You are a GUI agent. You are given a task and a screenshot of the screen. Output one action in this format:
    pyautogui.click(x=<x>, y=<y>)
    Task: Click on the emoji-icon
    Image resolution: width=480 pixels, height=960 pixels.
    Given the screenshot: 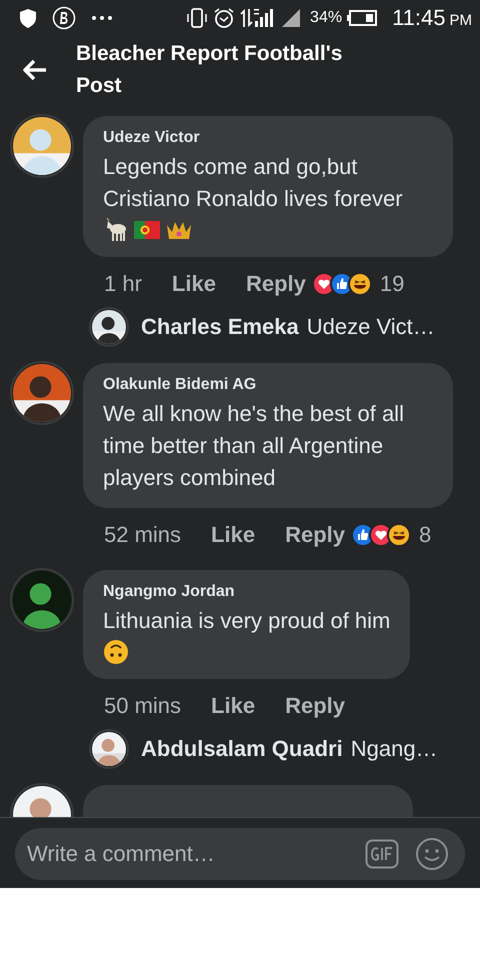 What is the action you would take?
    pyautogui.click(x=432, y=854)
    